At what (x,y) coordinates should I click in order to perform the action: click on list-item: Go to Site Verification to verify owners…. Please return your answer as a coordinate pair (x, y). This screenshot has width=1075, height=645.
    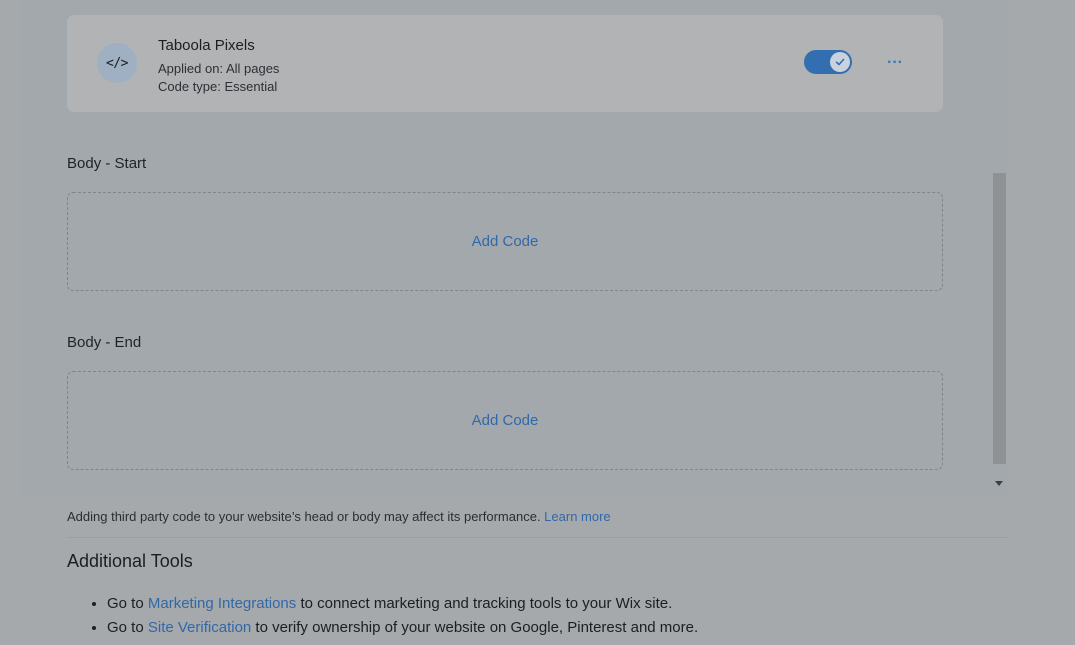
    Looking at the image, I should click on (402, 628).